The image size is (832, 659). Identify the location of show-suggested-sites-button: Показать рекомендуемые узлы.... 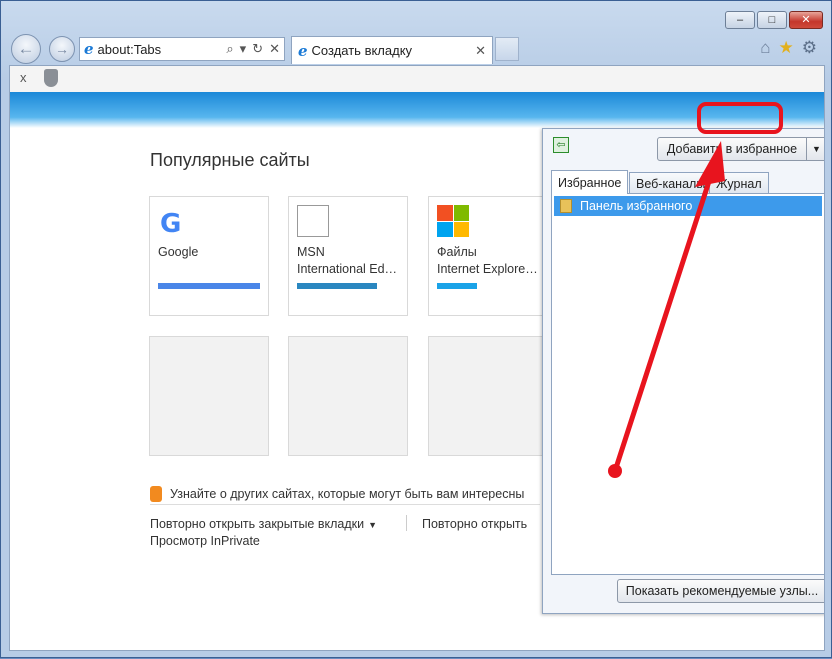
(720, 591).